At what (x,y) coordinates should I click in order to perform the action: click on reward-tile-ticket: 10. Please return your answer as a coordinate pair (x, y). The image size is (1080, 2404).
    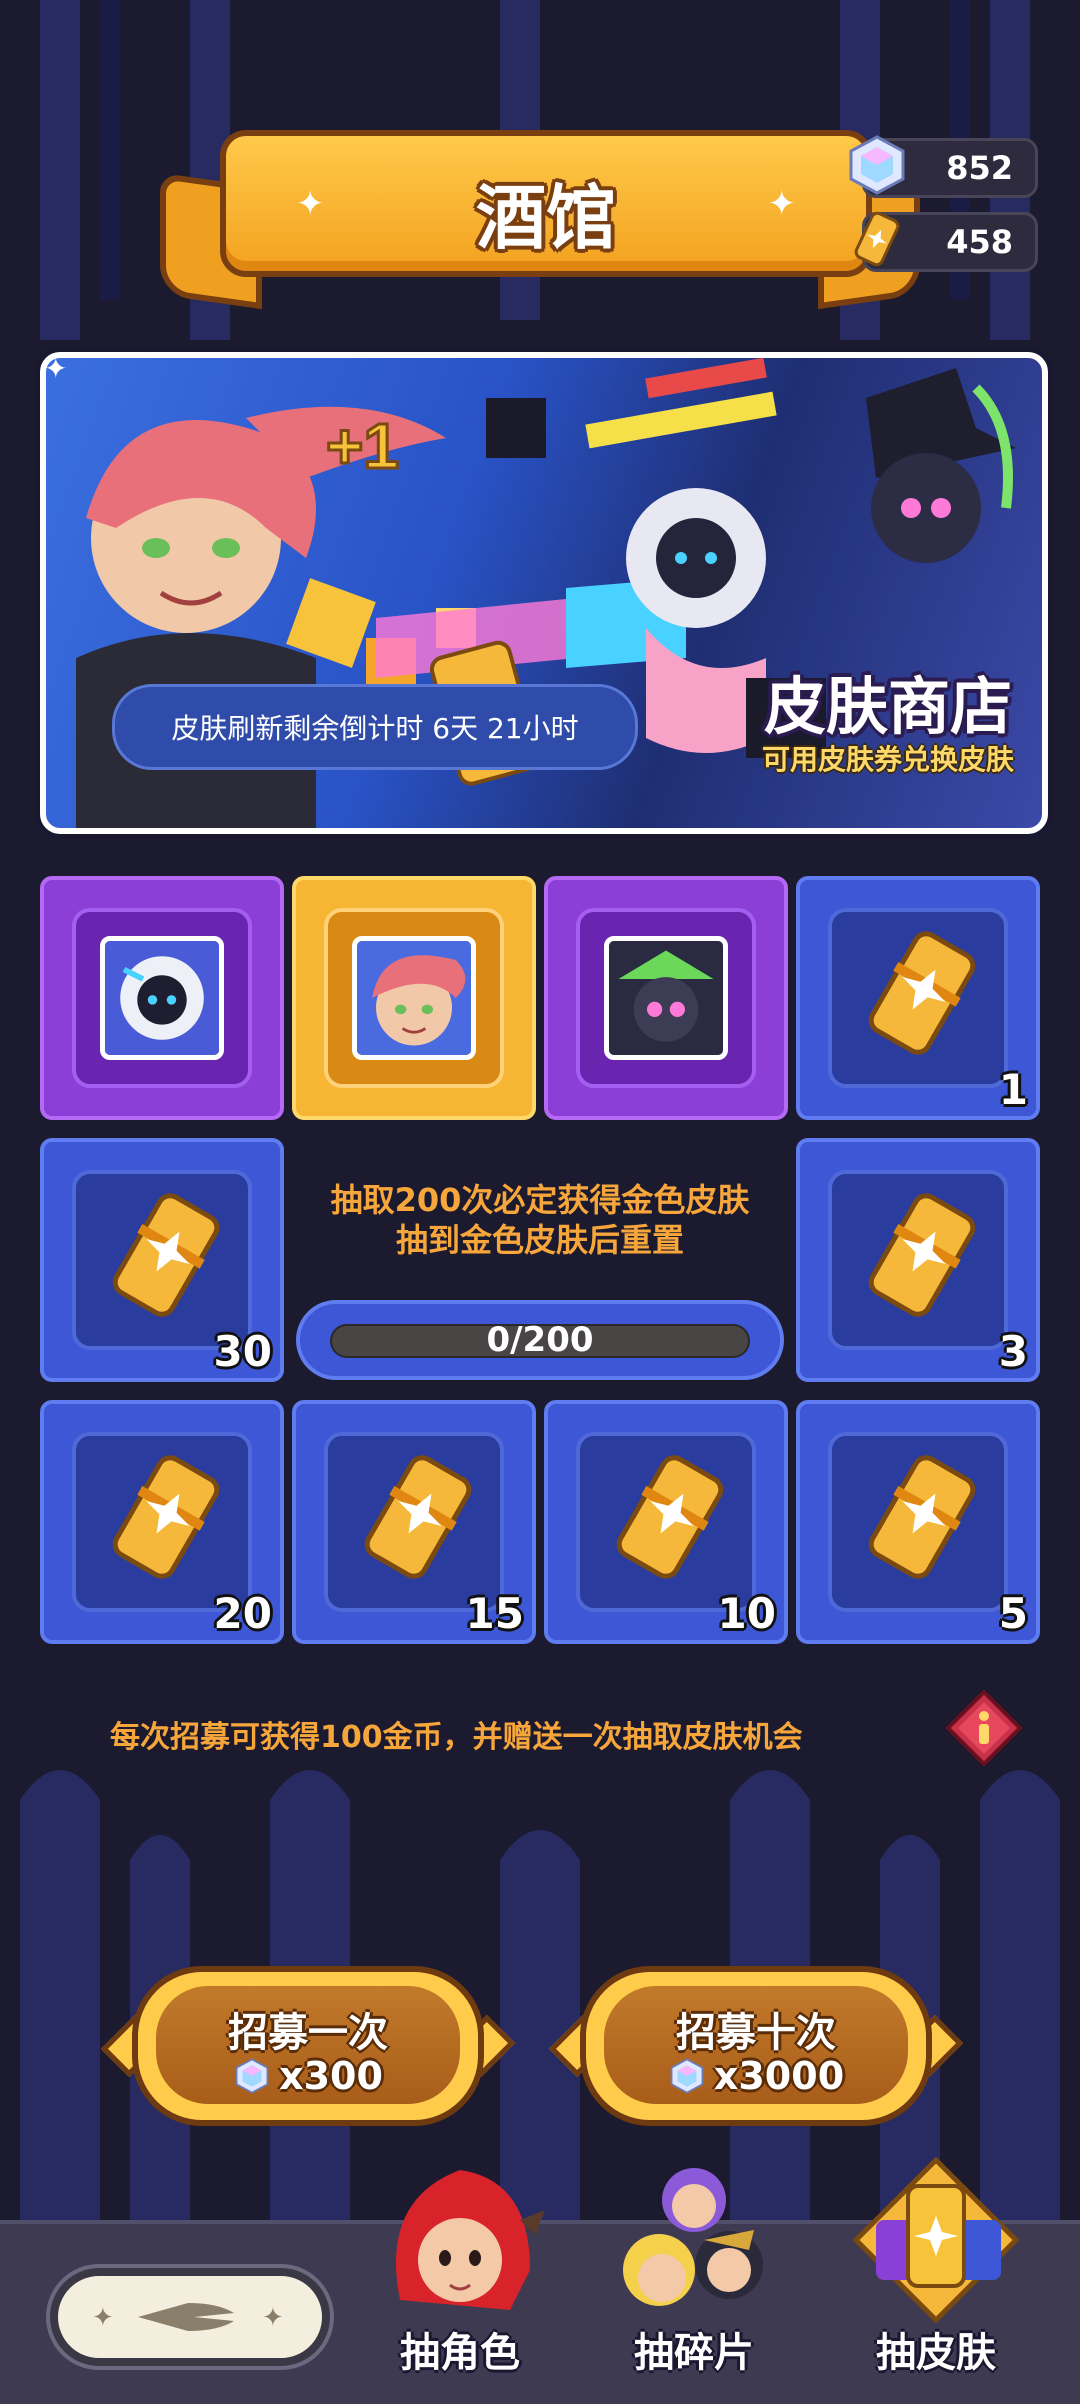
    Looking at the image, I should click on (666, 1522).